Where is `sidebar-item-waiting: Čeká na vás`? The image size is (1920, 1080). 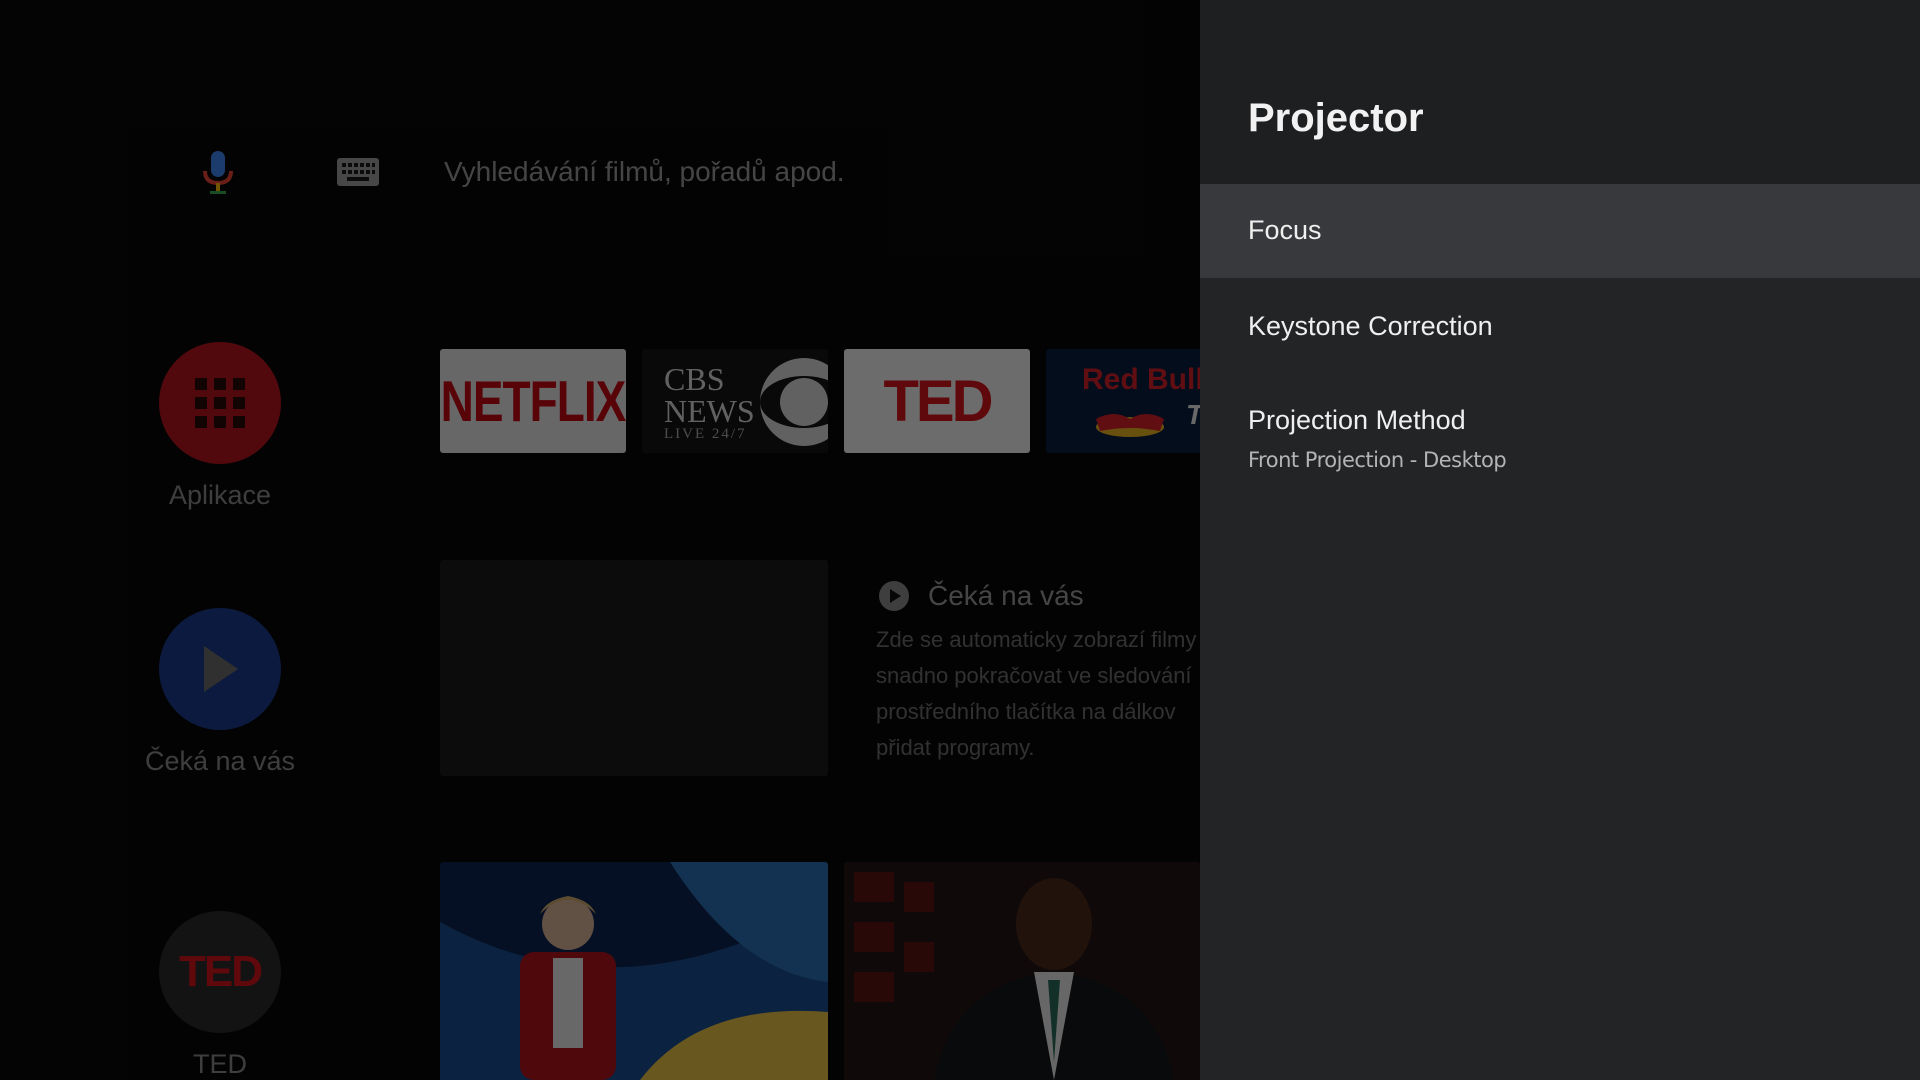 sidebar-item-waiting: Čeká na vás is located at coordinates (220, 692).